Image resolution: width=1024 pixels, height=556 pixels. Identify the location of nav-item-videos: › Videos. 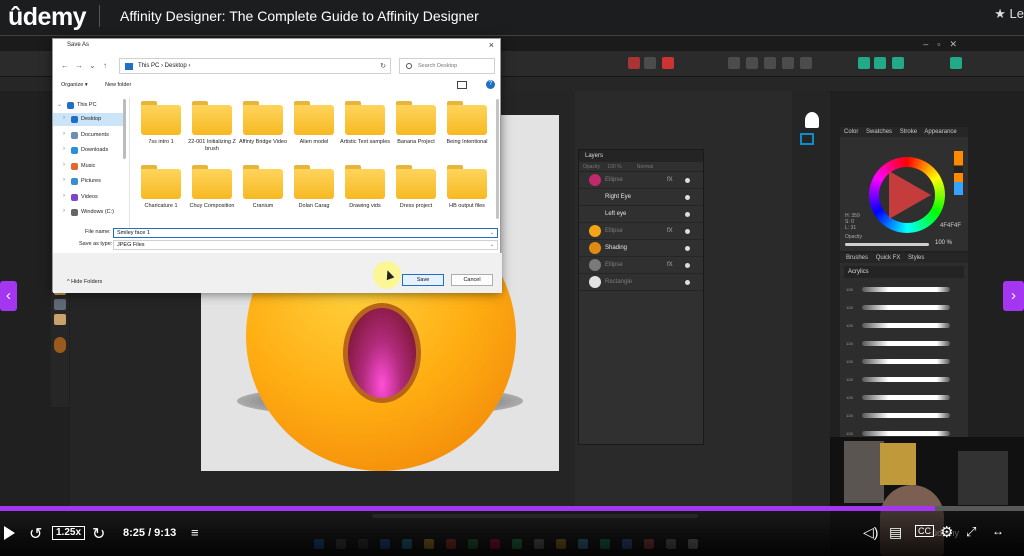
(89, 197).